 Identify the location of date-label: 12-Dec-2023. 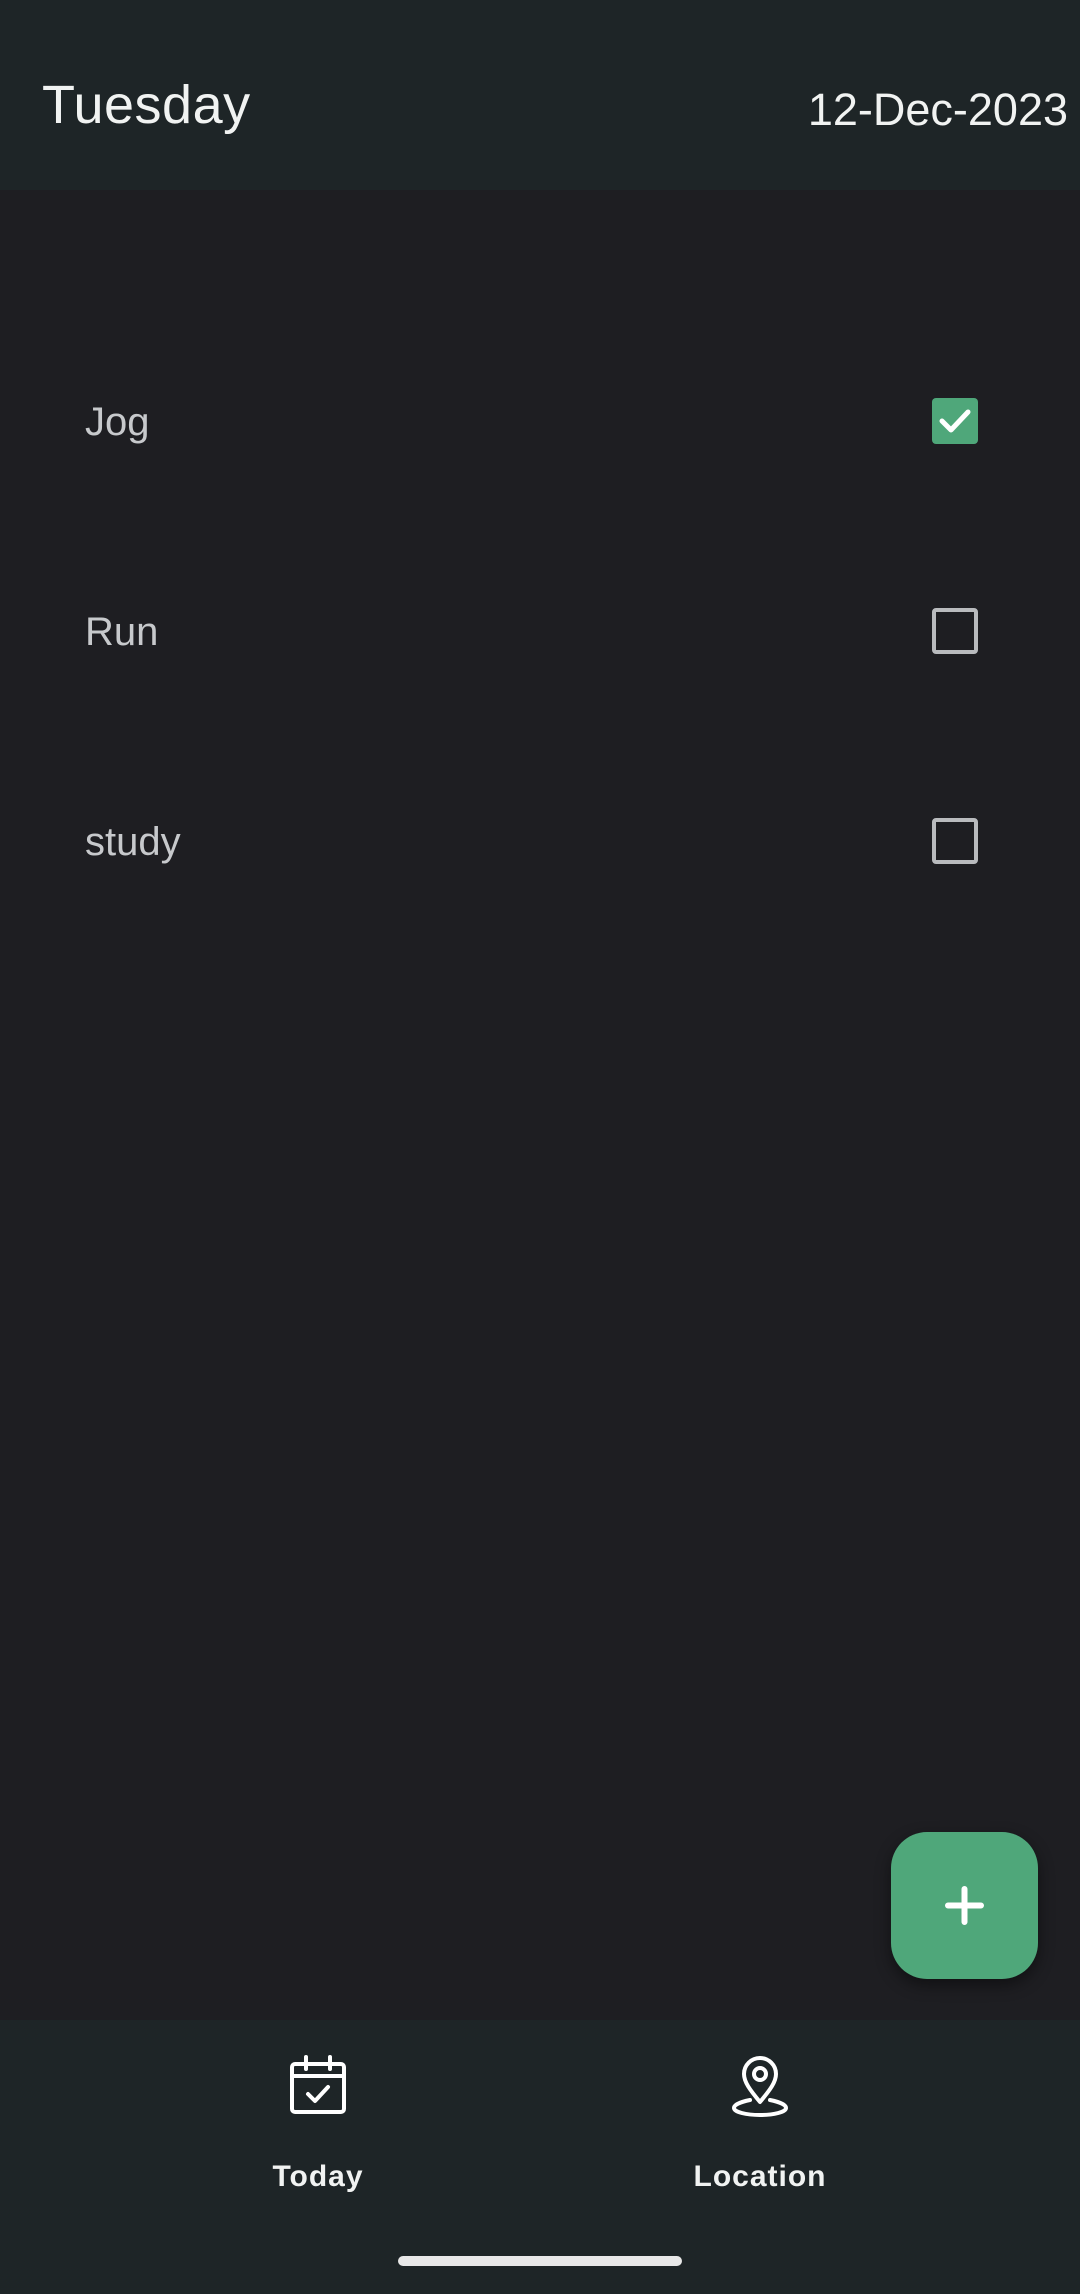
(937, 109).